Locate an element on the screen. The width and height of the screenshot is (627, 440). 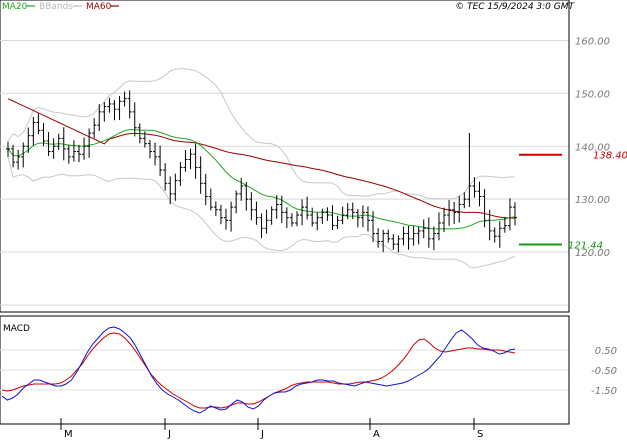
month-label: M is located at coordinates (68, 434).